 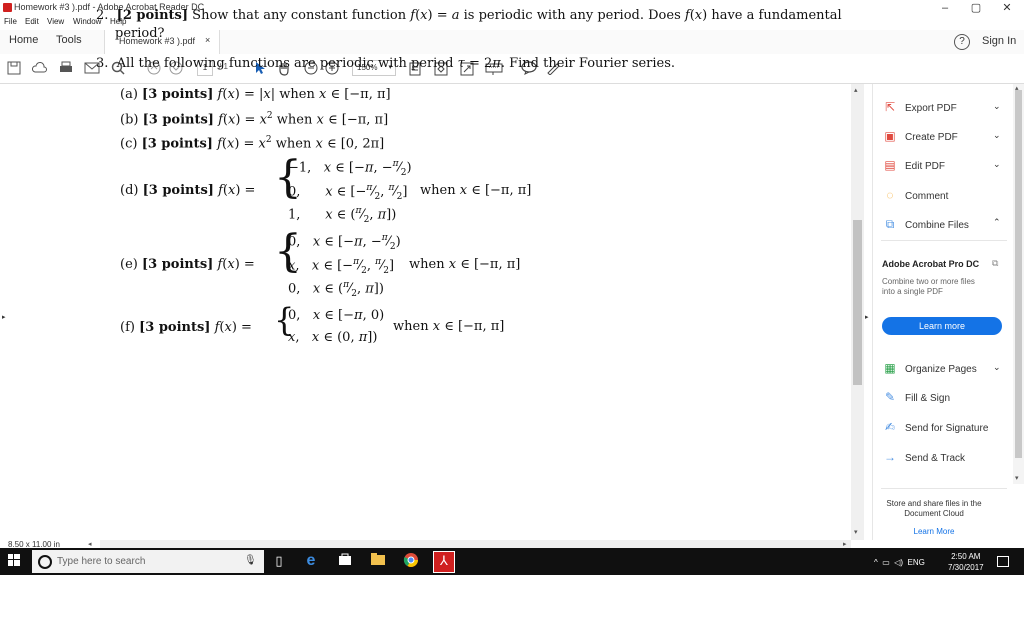 What do you see at coordinates (14, 69) in the screenshot?
I see `save-icon` at bounding box center [14, 69].